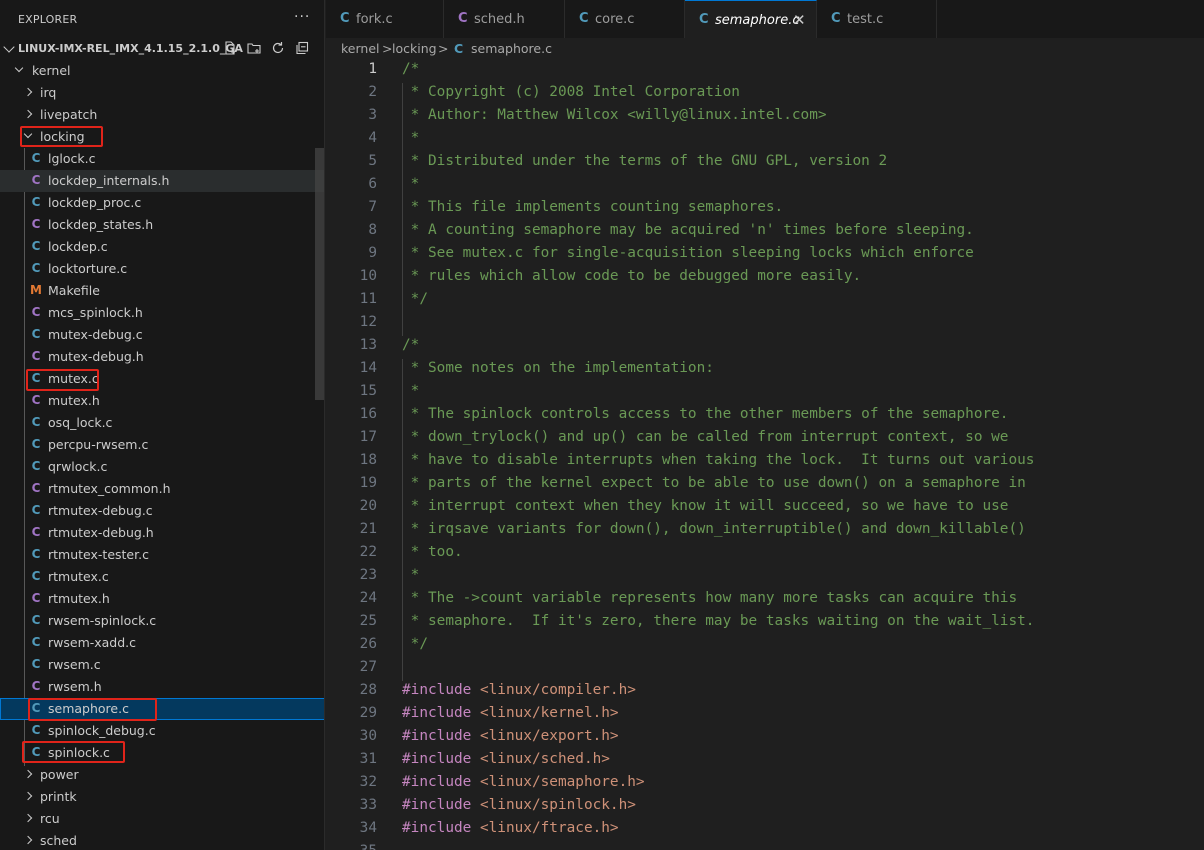 The height and width of the screenshot is (850, 1204). What do you see at coordinates (28, 134) in the screenshot?
I see `chevron-down-icon` at bounding box center [28, 134].